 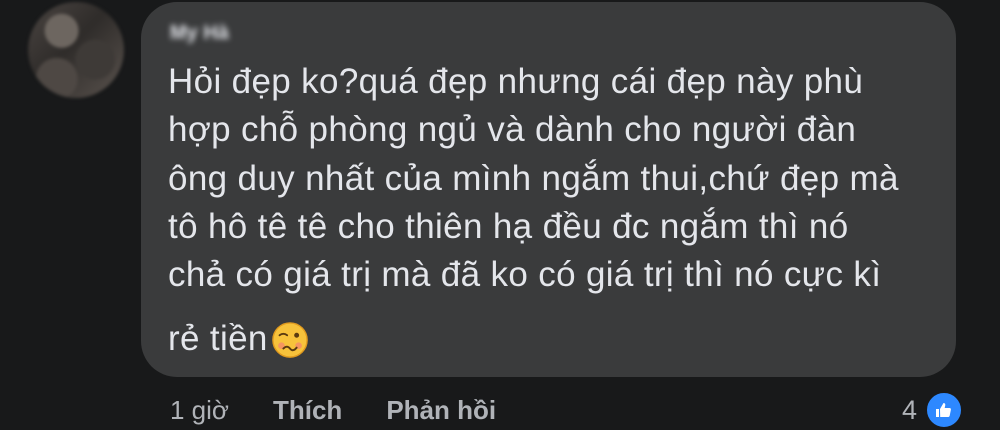 I want to click on comment-line: Hỏi đẹp ko?quá đẹp nhưng cái đẹp này phù, so click(x=516, y=81).